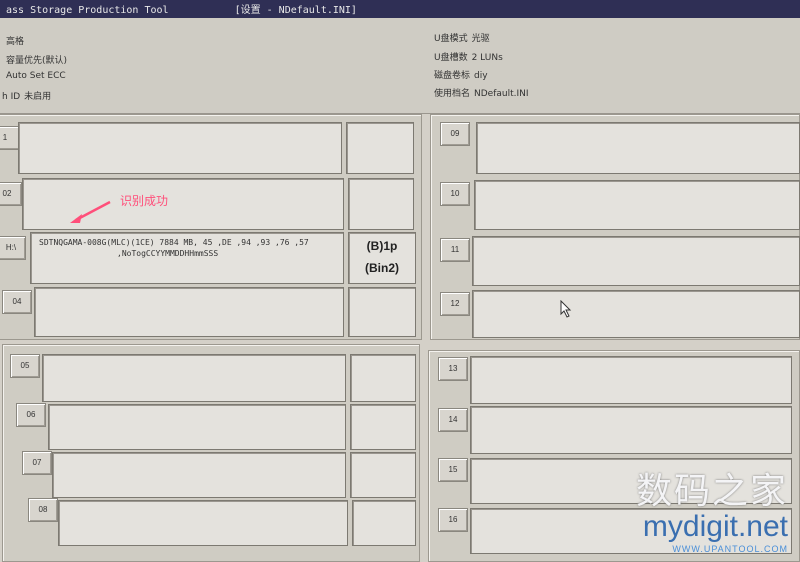 The height and width of the screenshot is (562, 800). Describe the element at coordinates (43, 510) in the screenshot. I see `port-button-08: 08` at that location.